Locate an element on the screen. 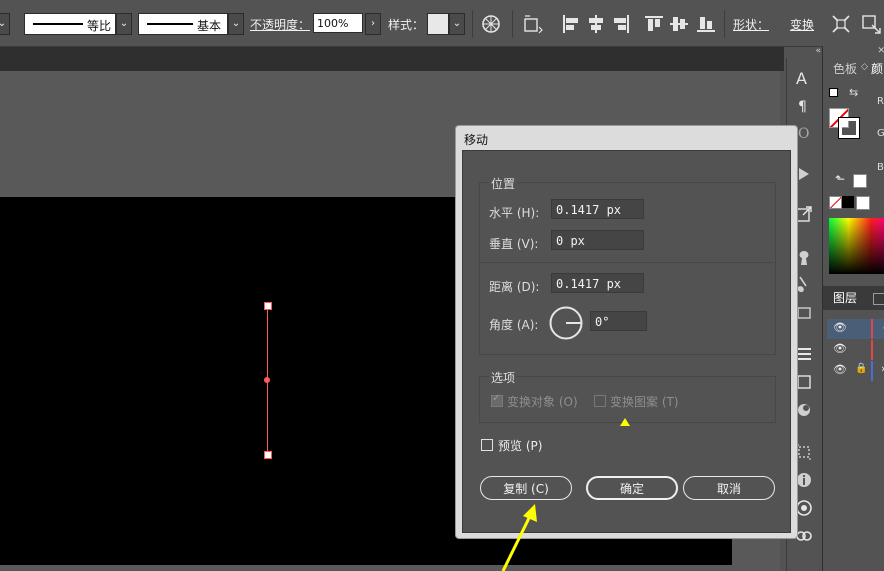 This screenshot has height=571, width=884. svg-text: O is located at coordinates (803, 134).